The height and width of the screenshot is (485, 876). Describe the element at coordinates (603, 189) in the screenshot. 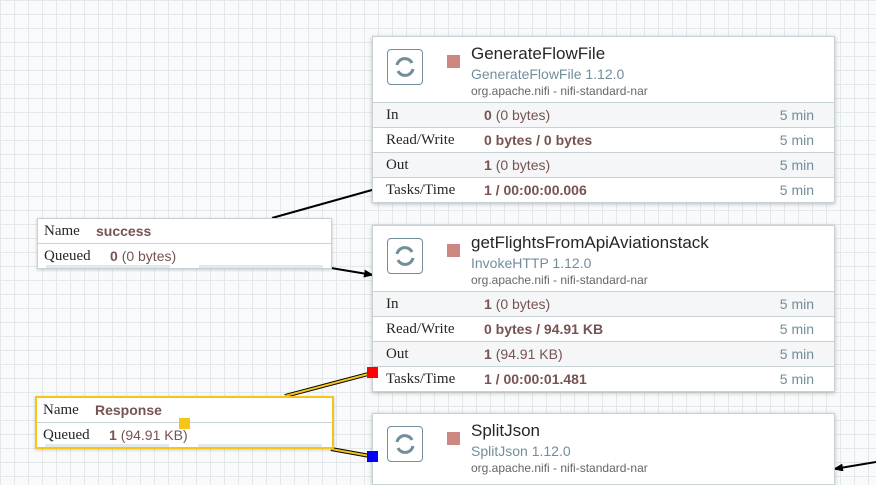

I see `stat-row-tasks: Tasks/Time 1 / 00:00:00.006 5 min` at that location.